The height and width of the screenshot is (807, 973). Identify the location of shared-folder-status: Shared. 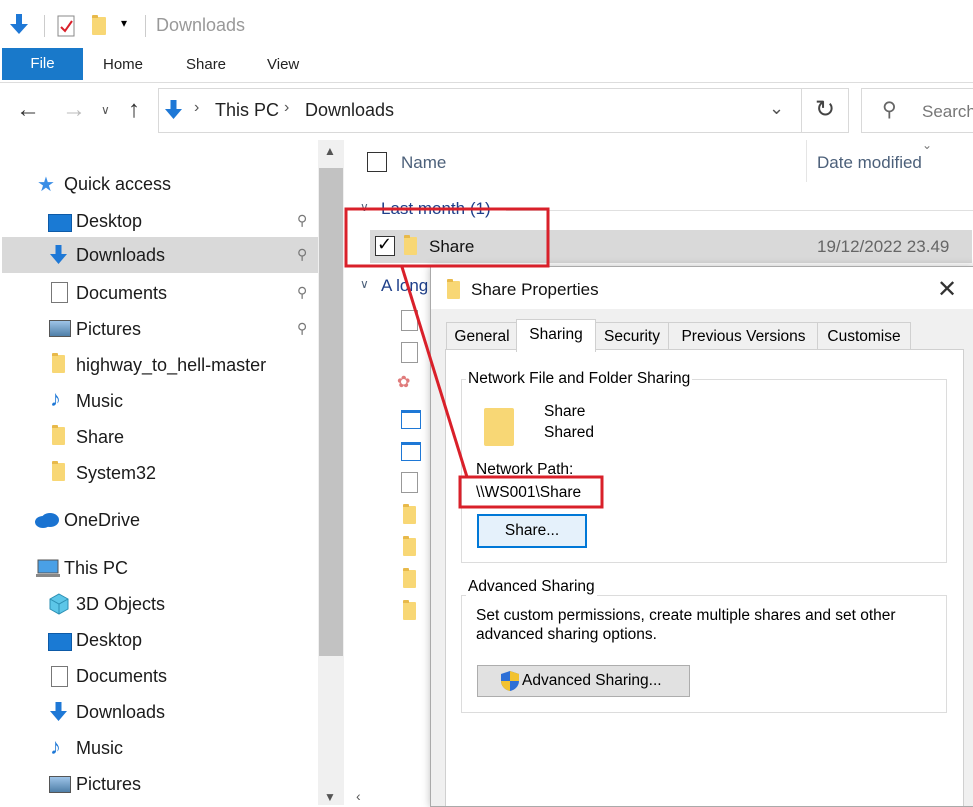
(569, 432).